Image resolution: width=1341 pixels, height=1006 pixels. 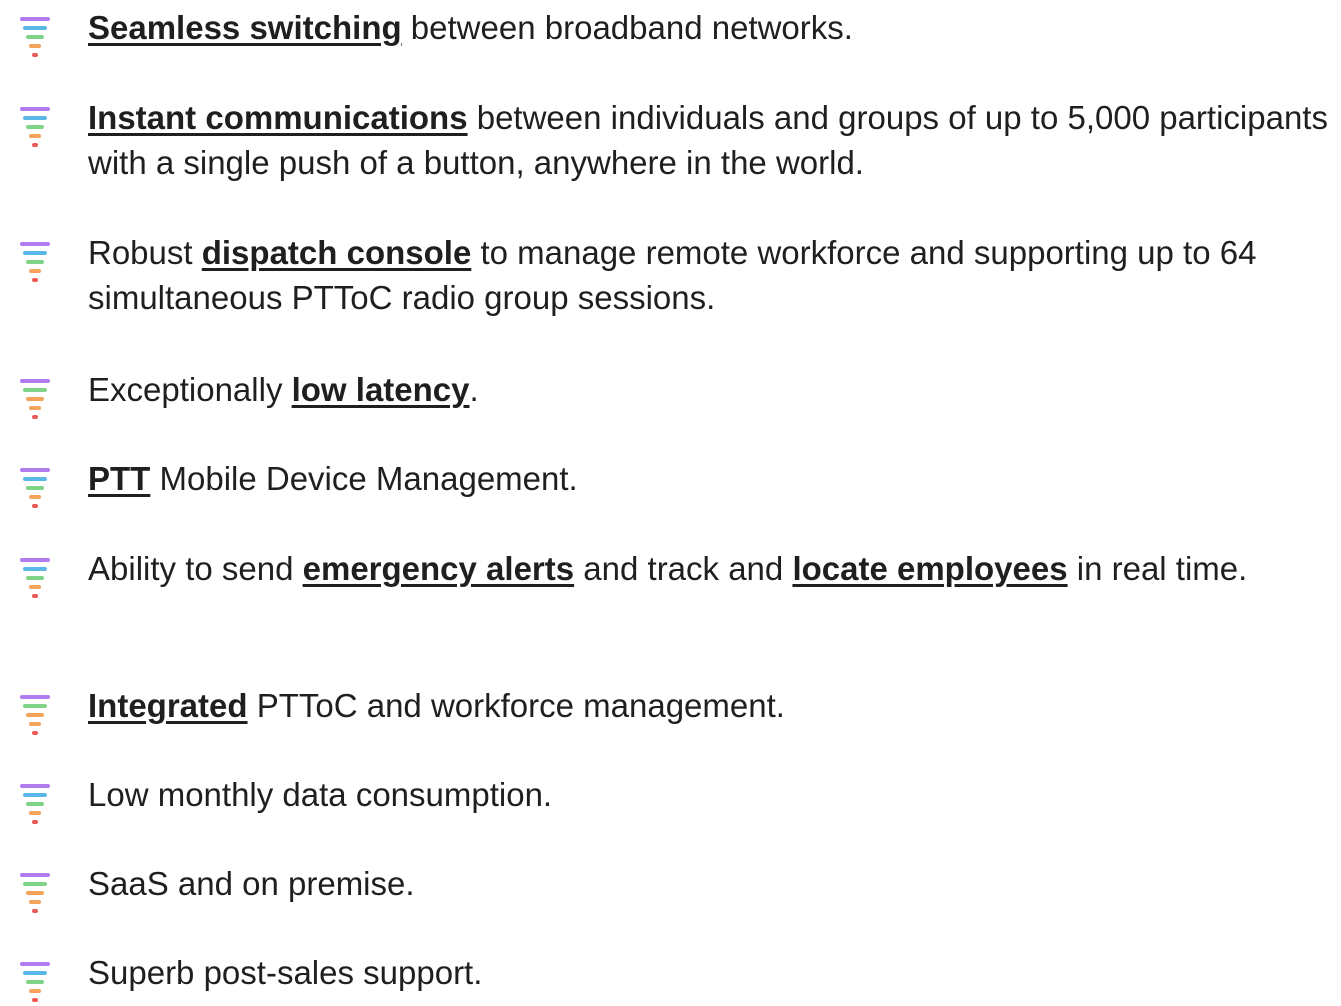 What do you see at coordinates (119, 478) in the screenshot?
I see `feature-highlight: PTT` at bounding box center [119, 478].